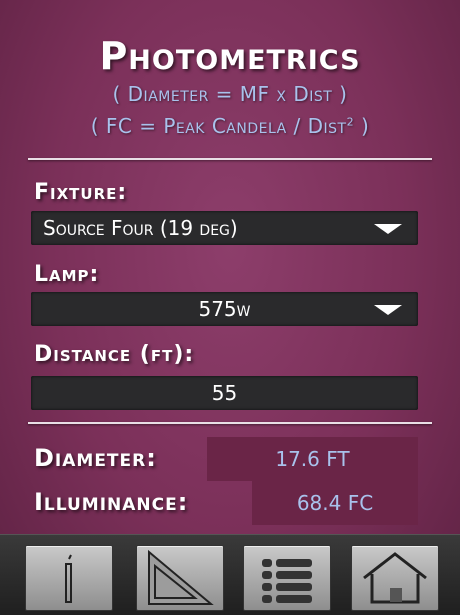  I want to click on fixture-select: Source Four (19 deg), so click(224, 228).